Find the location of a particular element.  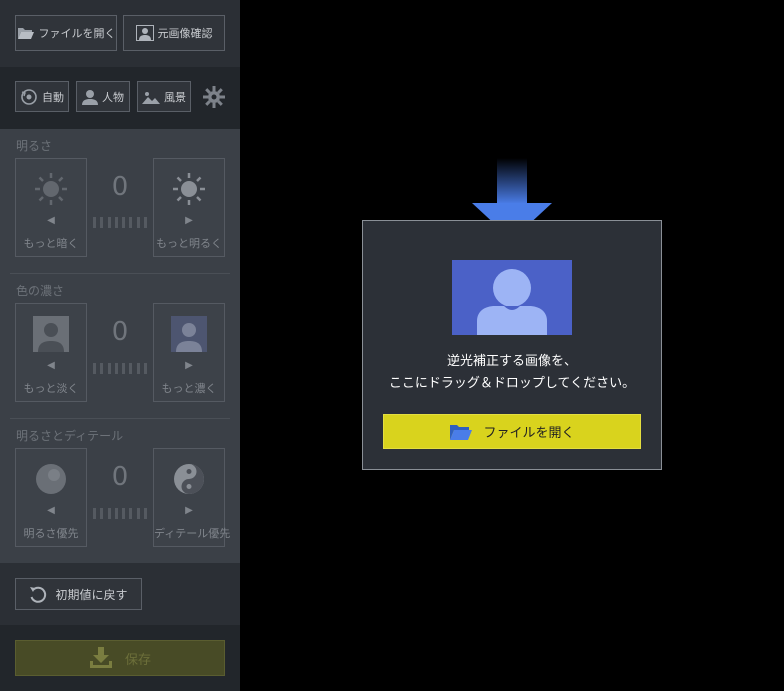

drop-instructions-line1: 逆光補正する画像を、 is located at coordinates (511, 361).